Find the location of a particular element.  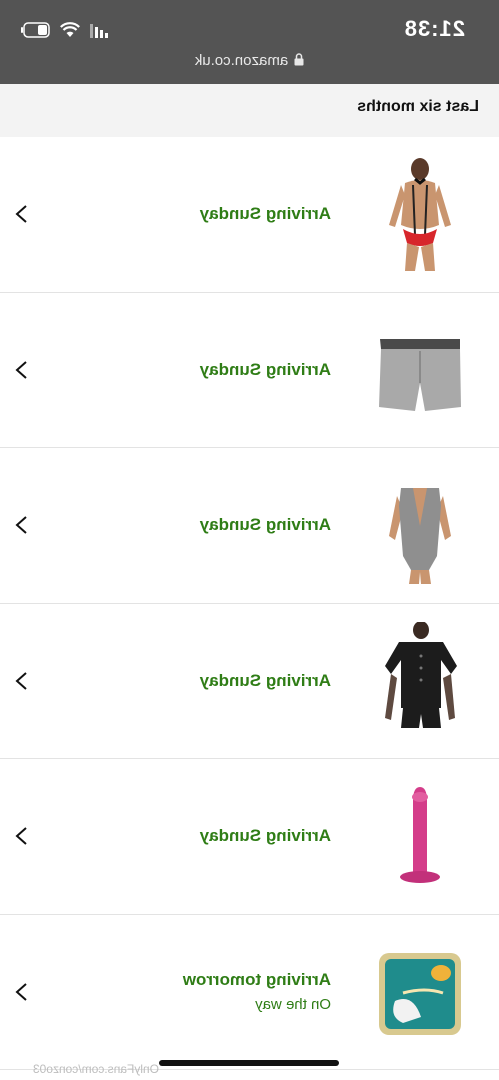

home-indicator is located at coordinates (249, 1063).